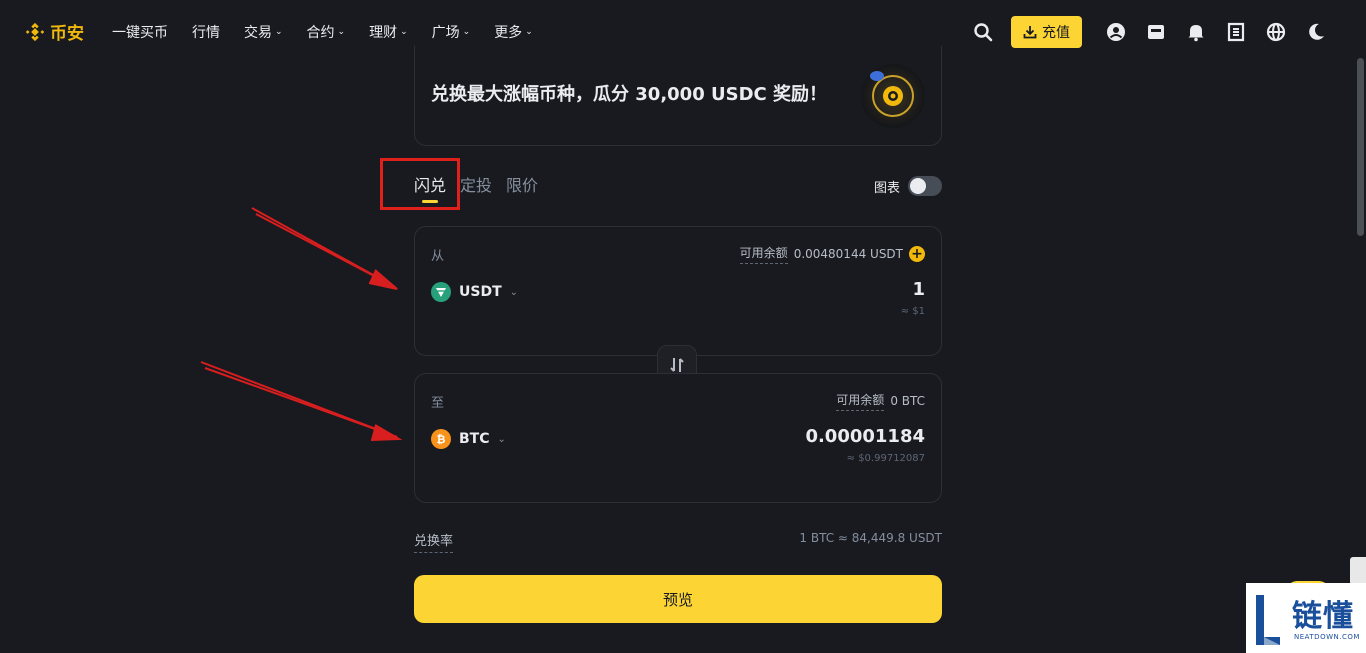  I want to click on main-nav: 一键买币 行情 交易 ⌄ 合约 ⌄ 理财 ⌄ 广场 ⌄ 更多 ⌄, so click(334, 32).